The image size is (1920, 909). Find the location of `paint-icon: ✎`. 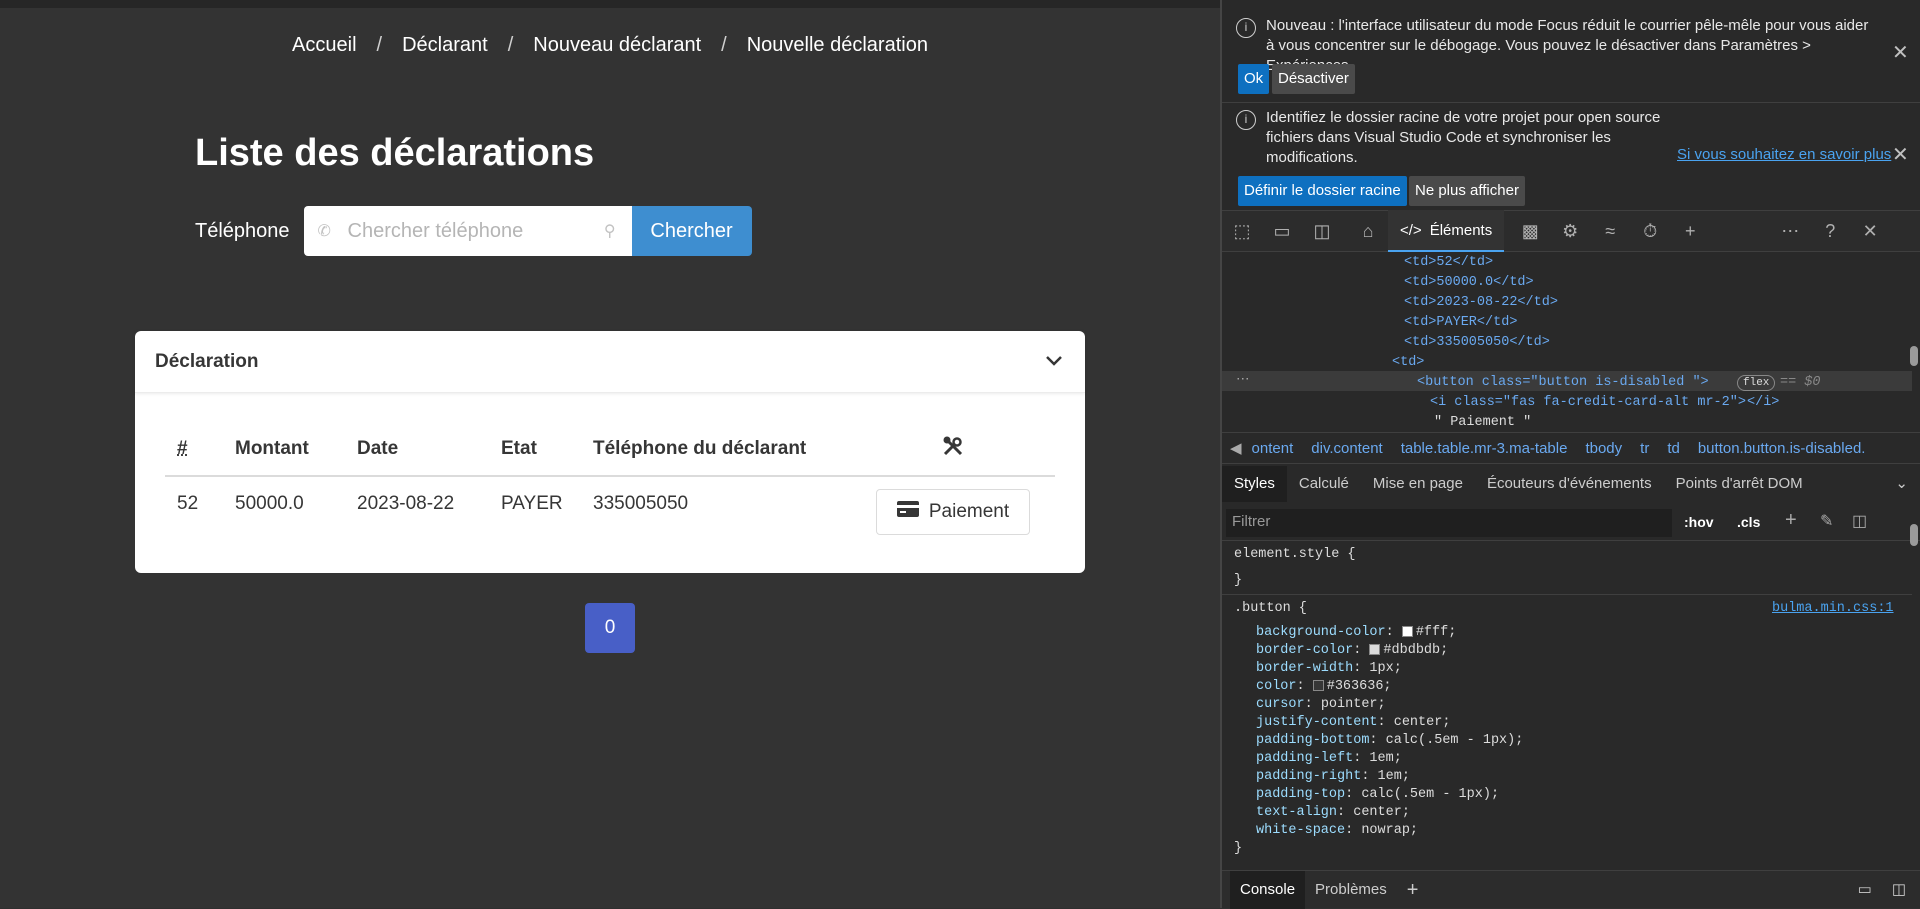

paint-icon: ✎ is located at coordinates (1826, 521).